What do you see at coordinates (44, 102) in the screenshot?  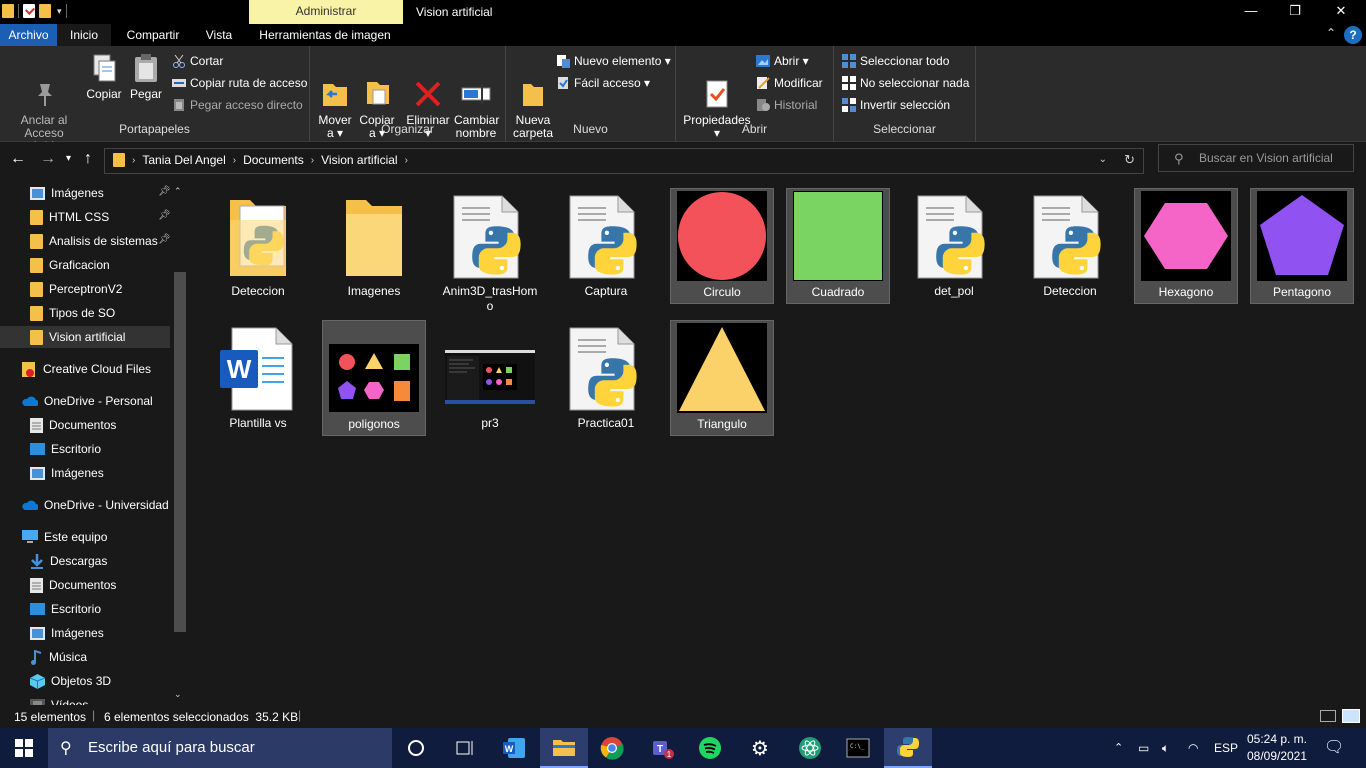 I see `pin-quick-access-button: Anclar al Acceso rápido` at bounding box center [44, 102].